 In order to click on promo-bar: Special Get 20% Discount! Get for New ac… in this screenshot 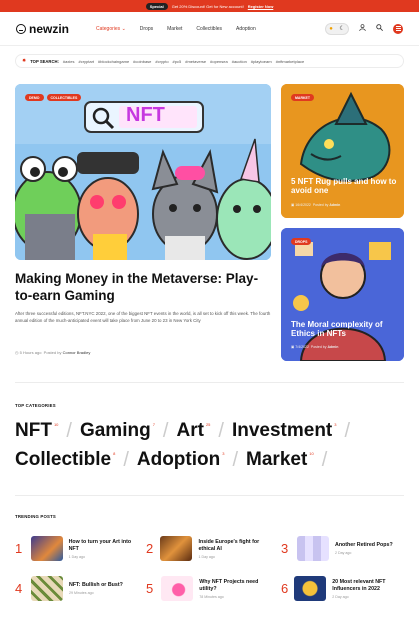, I will do `click(209, 6)`.